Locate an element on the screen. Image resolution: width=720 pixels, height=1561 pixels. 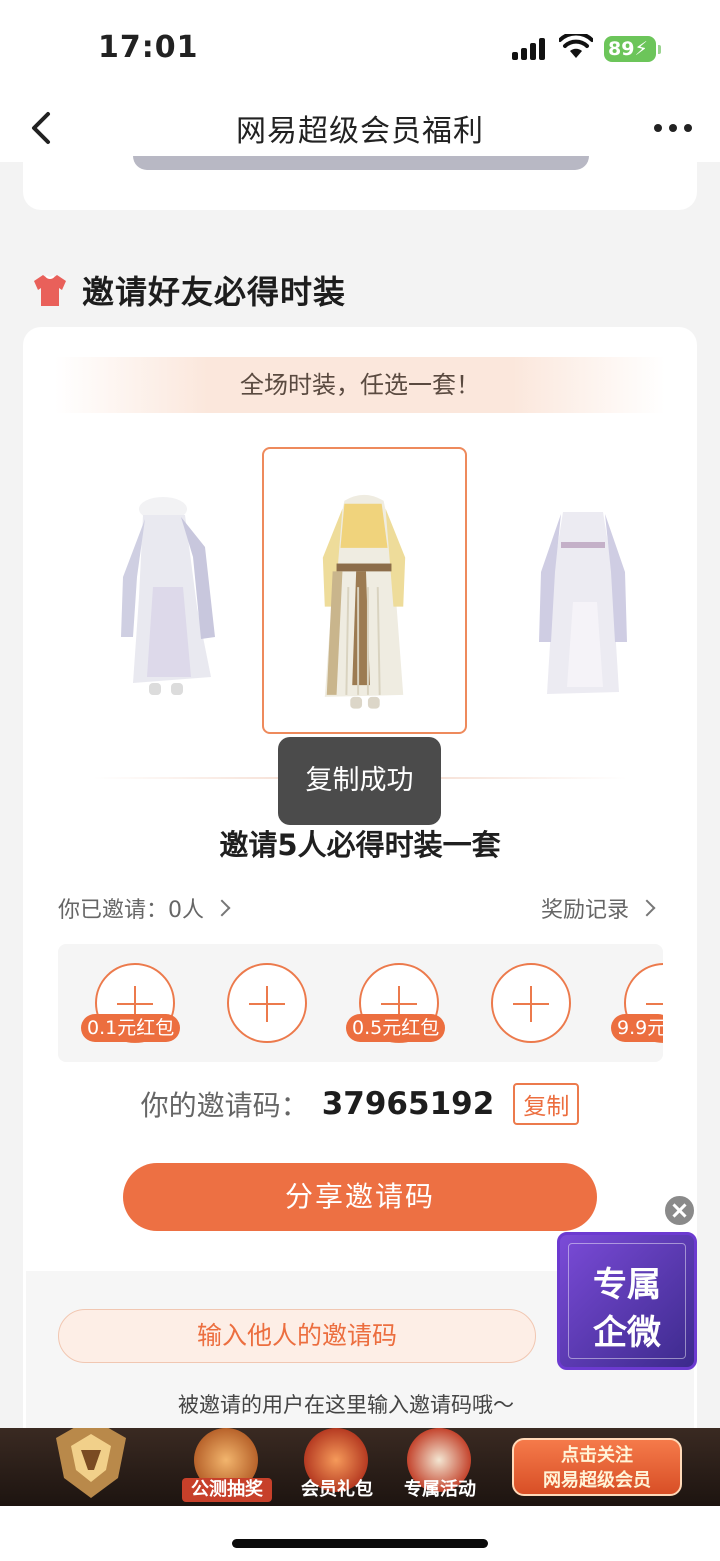
section-heading: 邀请好友必得时装 is located at coordinates (188, 290).